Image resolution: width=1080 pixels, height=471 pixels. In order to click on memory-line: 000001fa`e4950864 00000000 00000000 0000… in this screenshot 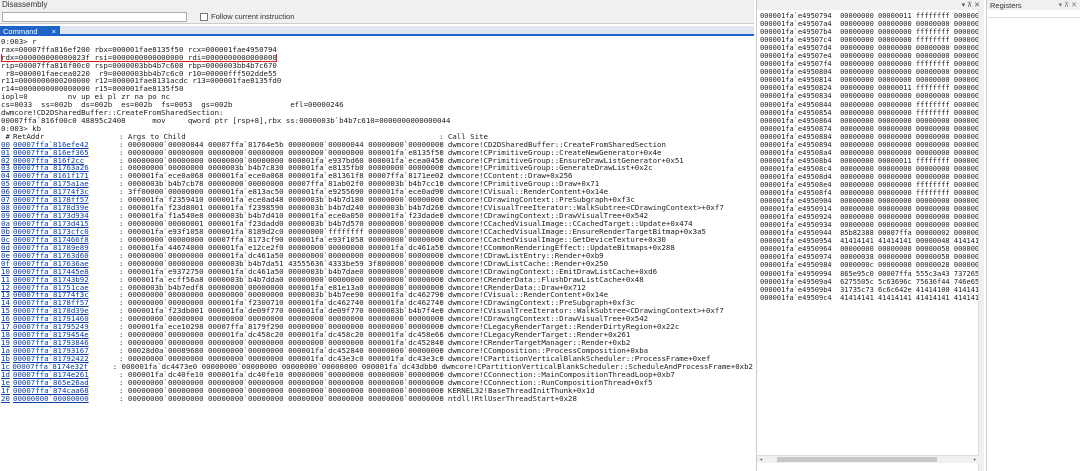, I will do `click(869, 120)`.